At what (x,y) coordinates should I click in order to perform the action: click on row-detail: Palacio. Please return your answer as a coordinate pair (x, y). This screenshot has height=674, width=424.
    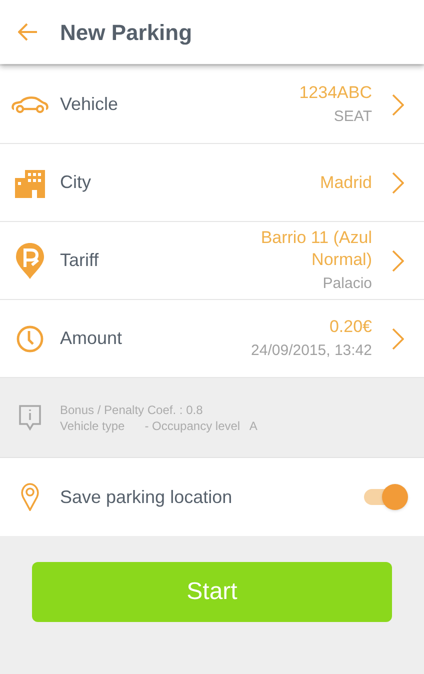
    Looking at the image, I should click on (347, 284).